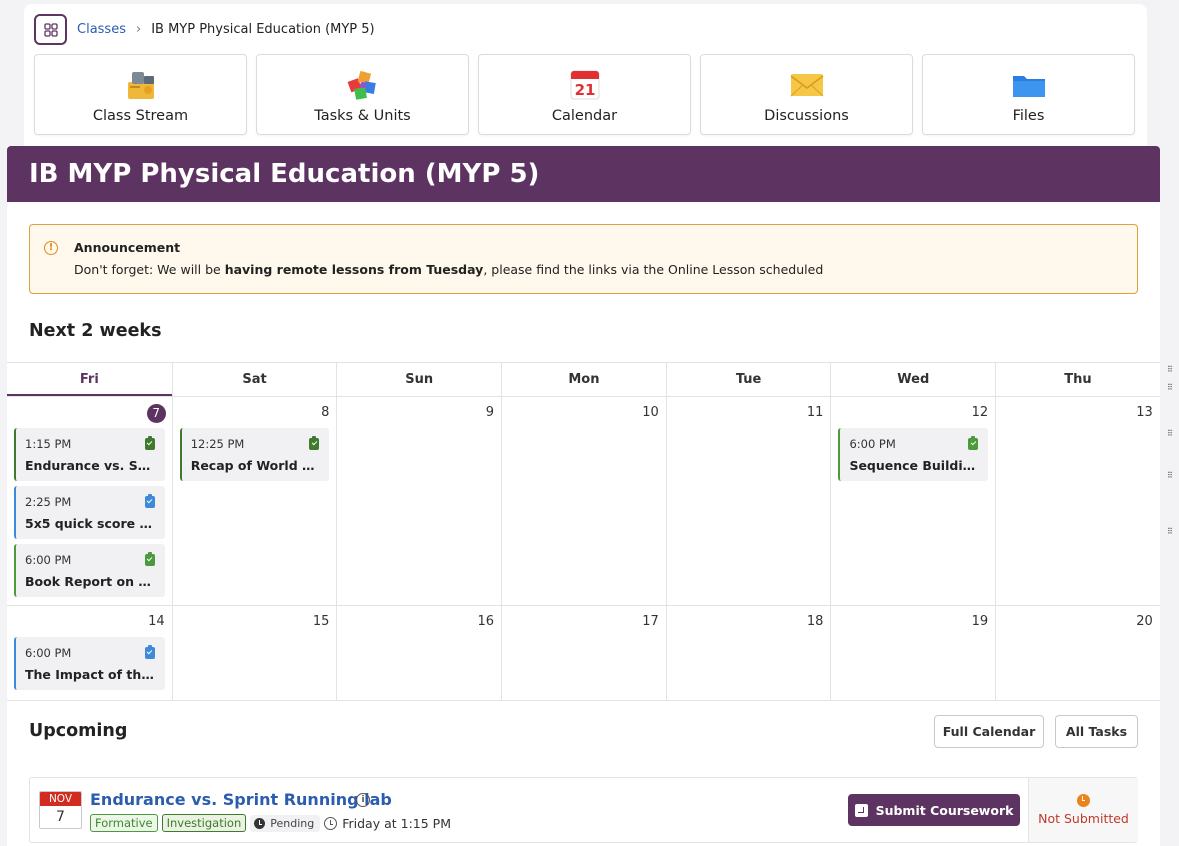 The image size is (1179, 846). What do you see at coordinates (48, 502) in the screenshot?
I see `event-time: 2:25 PM` at bounding box center [48, 502].